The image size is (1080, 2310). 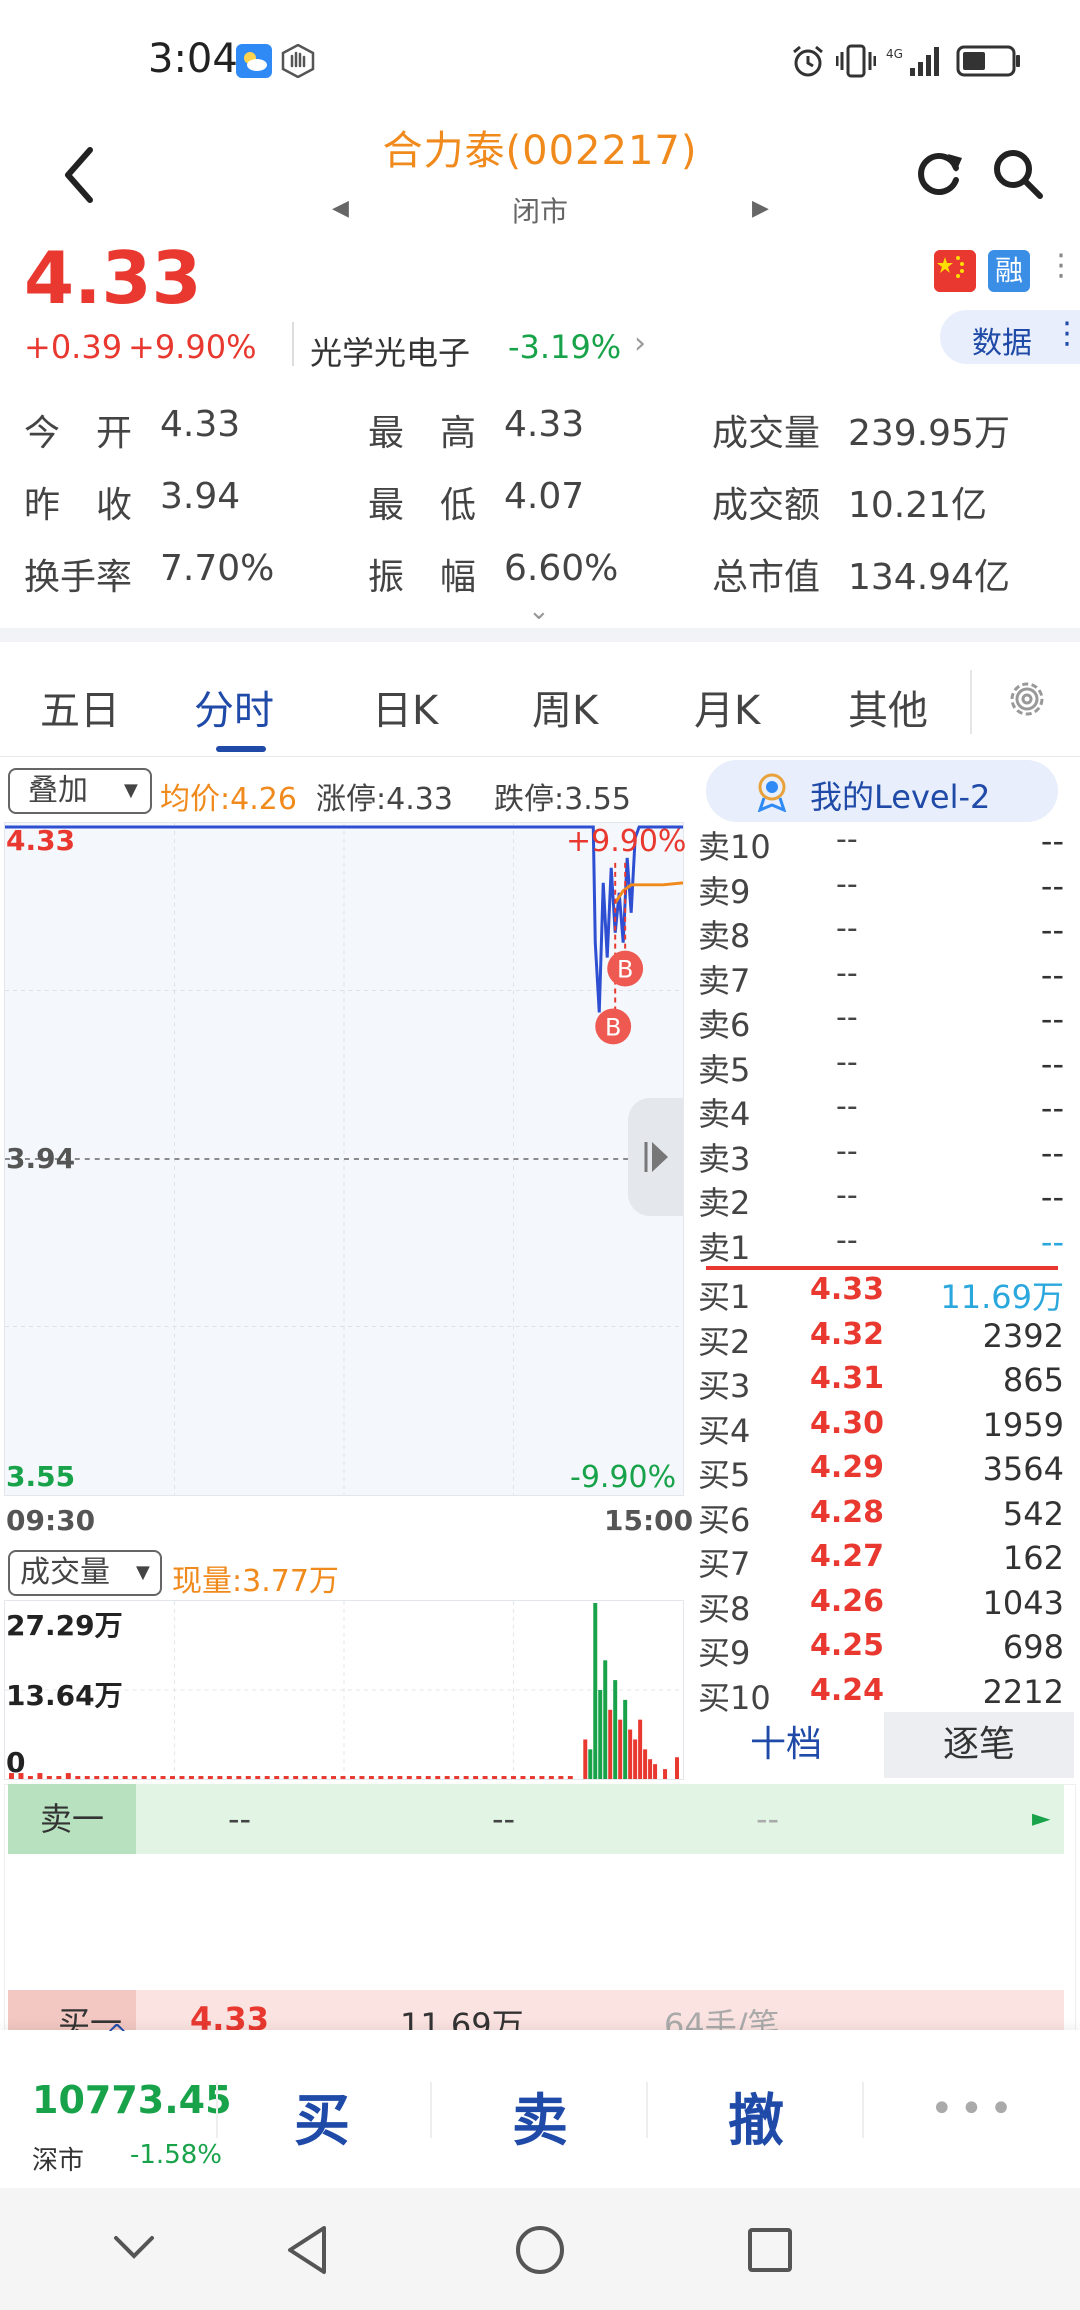 What do you see at coordinates (117, 2035) in the screenshot?
I see `chevron-up-icon: ^` at bounding box center [117, 2035].